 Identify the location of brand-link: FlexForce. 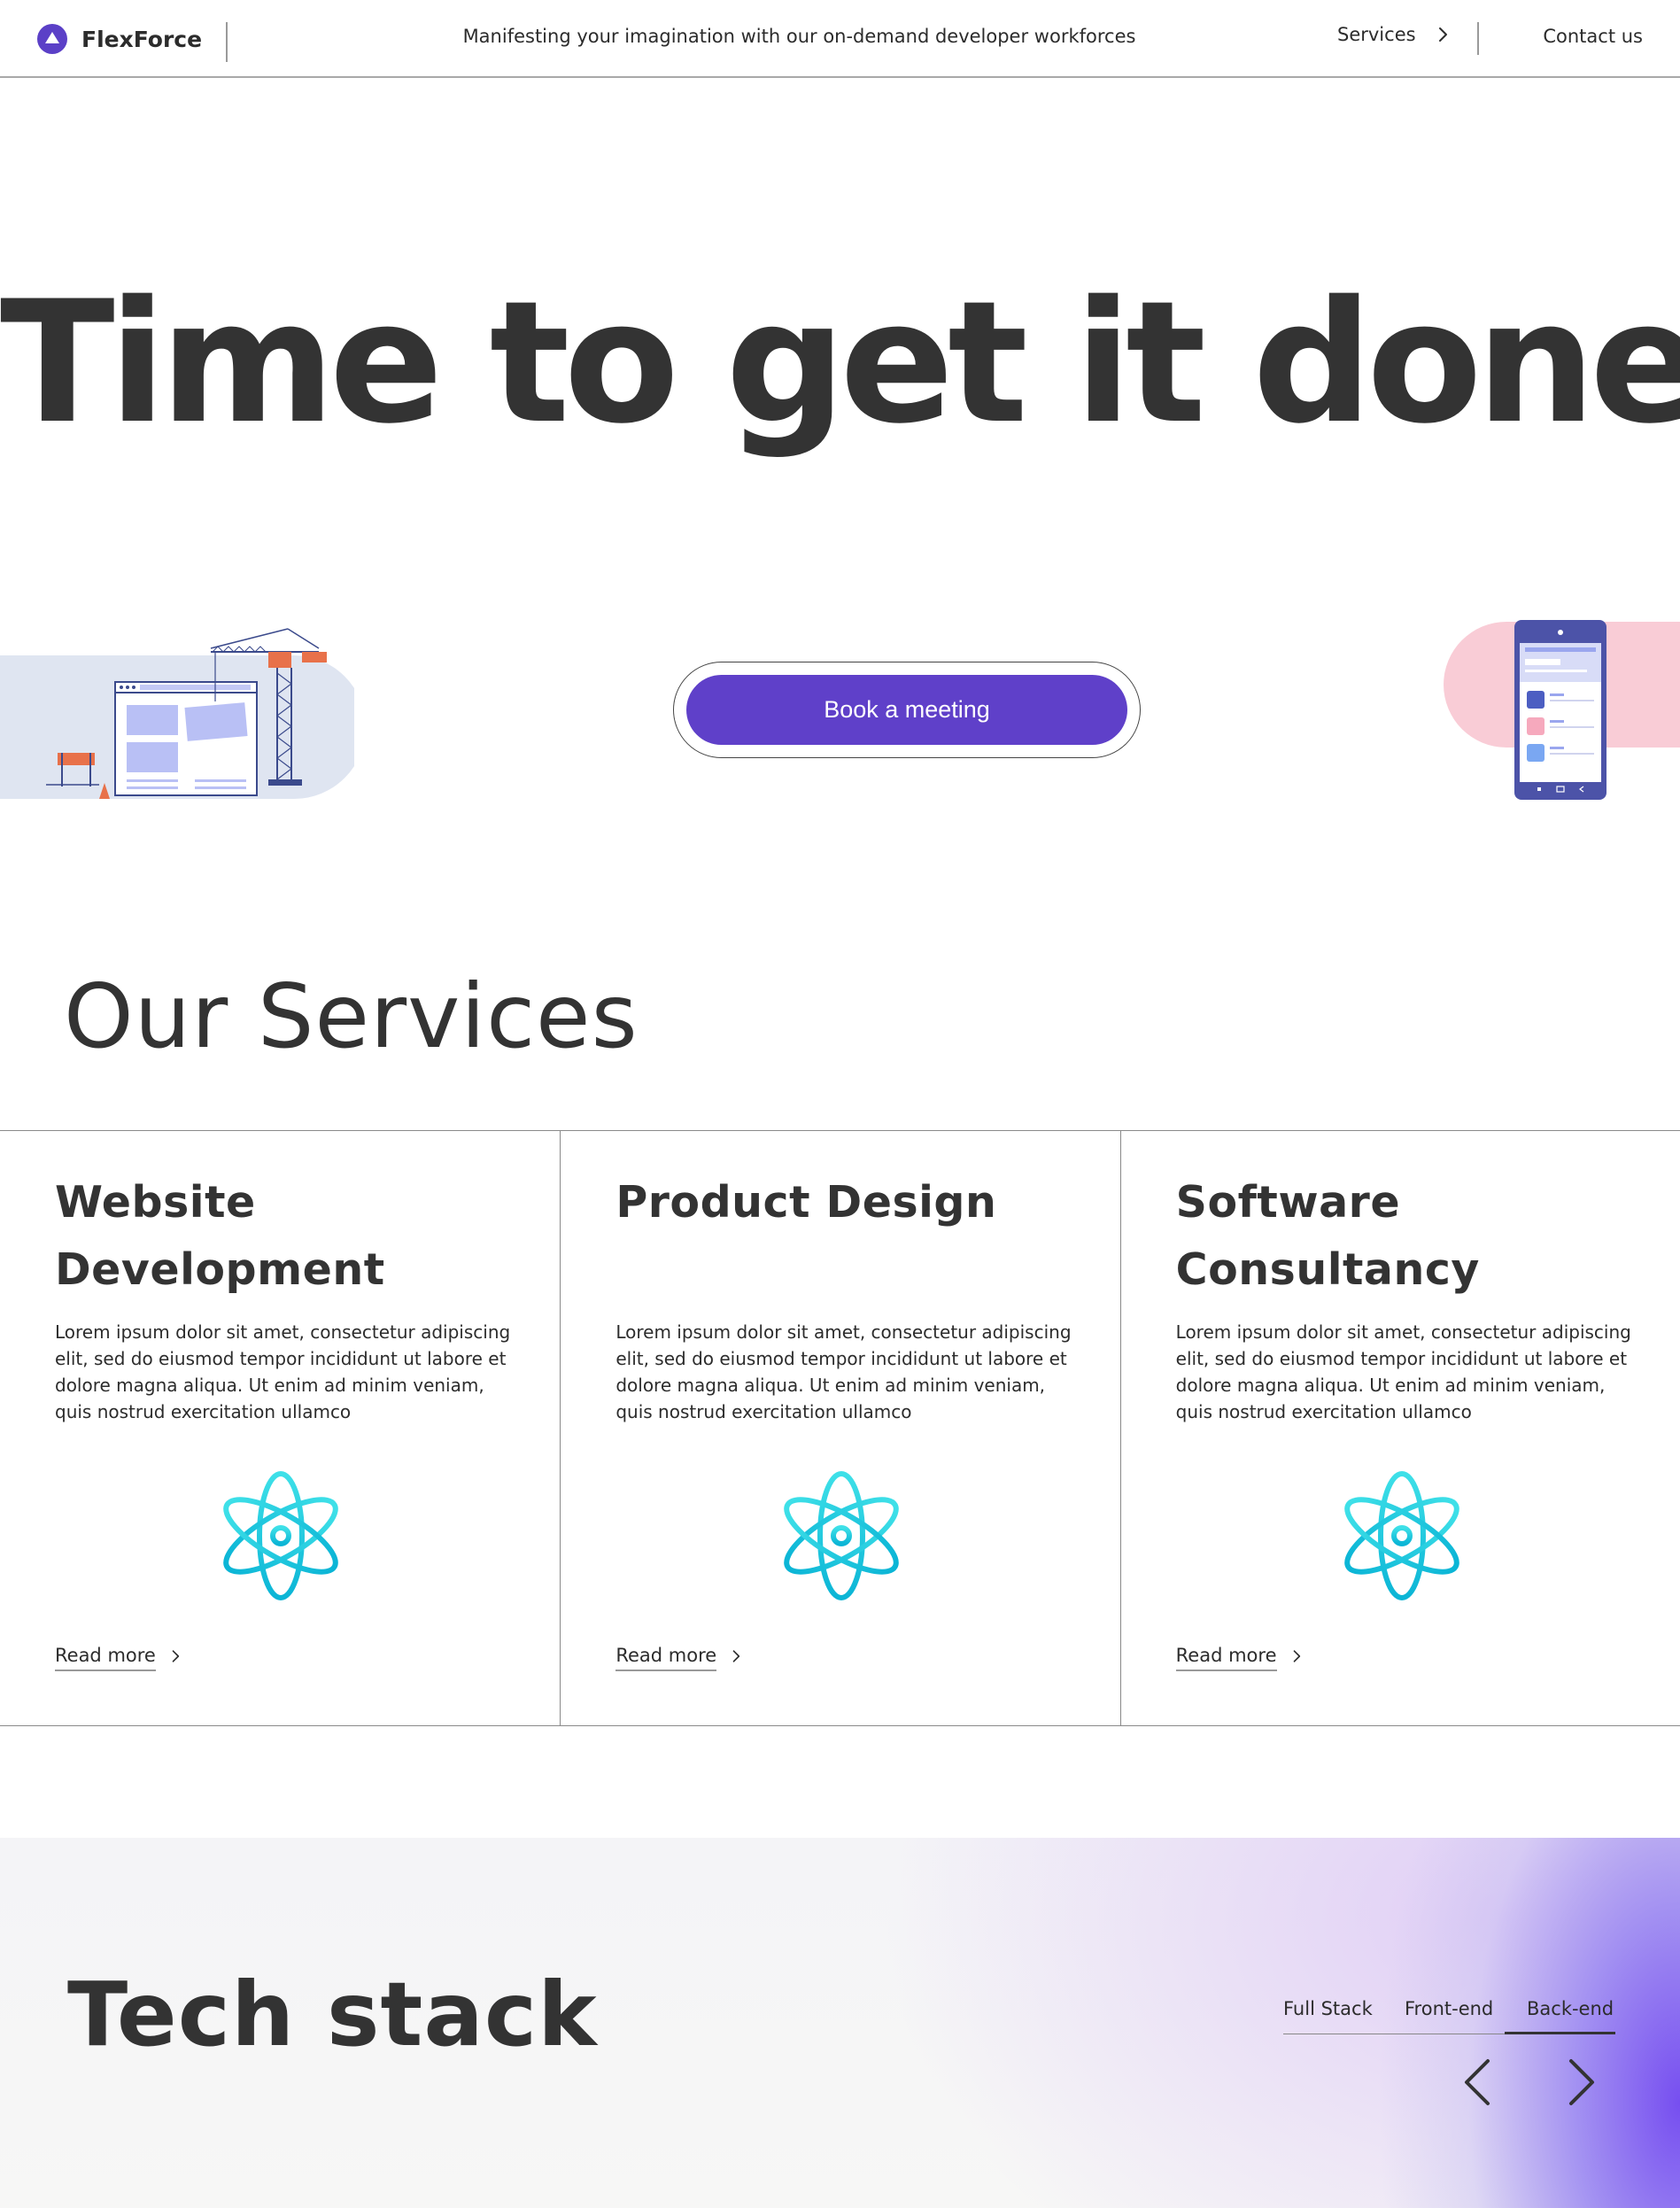
(119, 39).